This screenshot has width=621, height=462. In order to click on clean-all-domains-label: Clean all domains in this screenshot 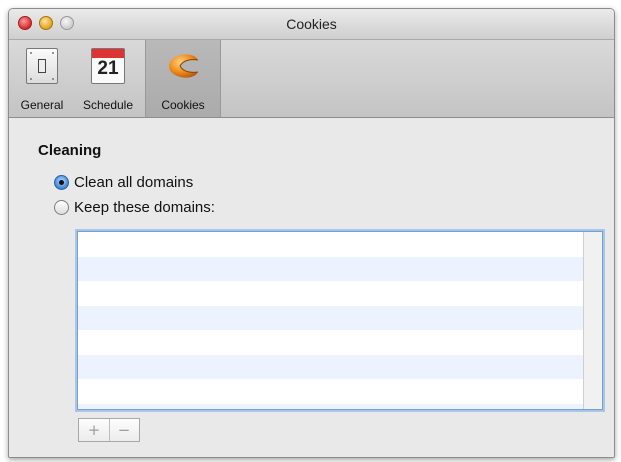, I will do `click(134, 182)`.